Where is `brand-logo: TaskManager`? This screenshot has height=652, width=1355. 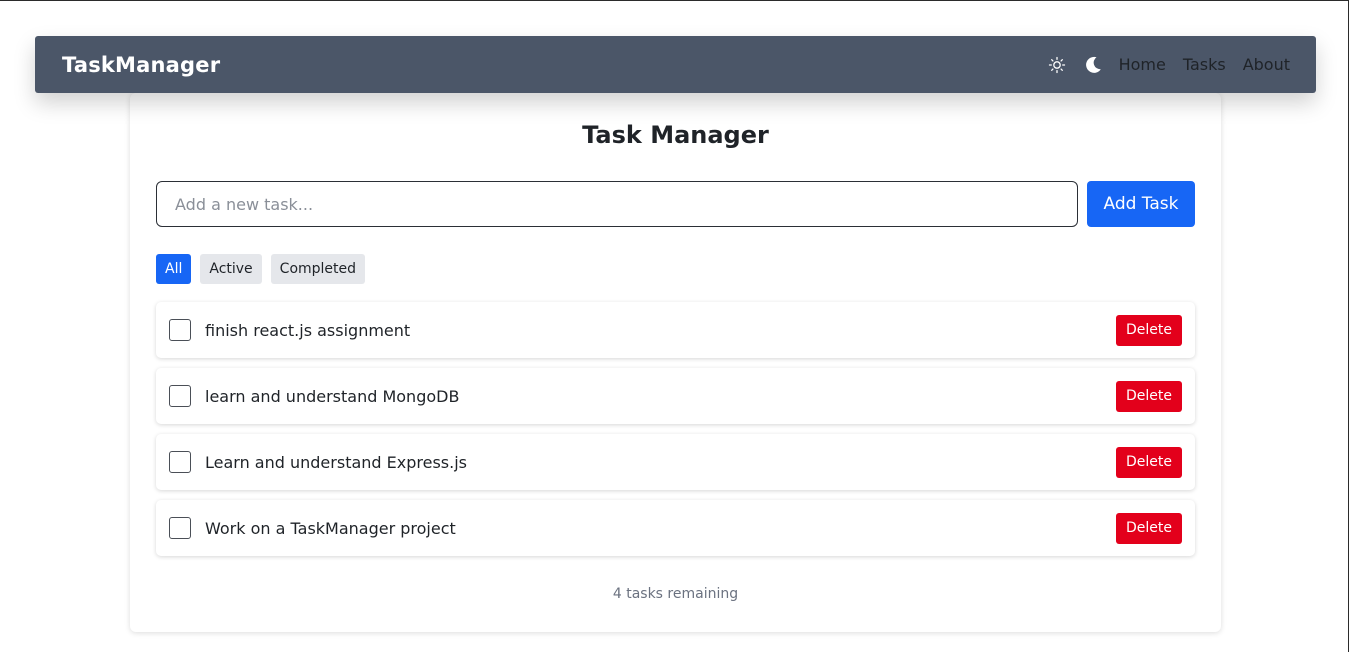
brand-logo: TaskManager is located at coordinates (141, 65).